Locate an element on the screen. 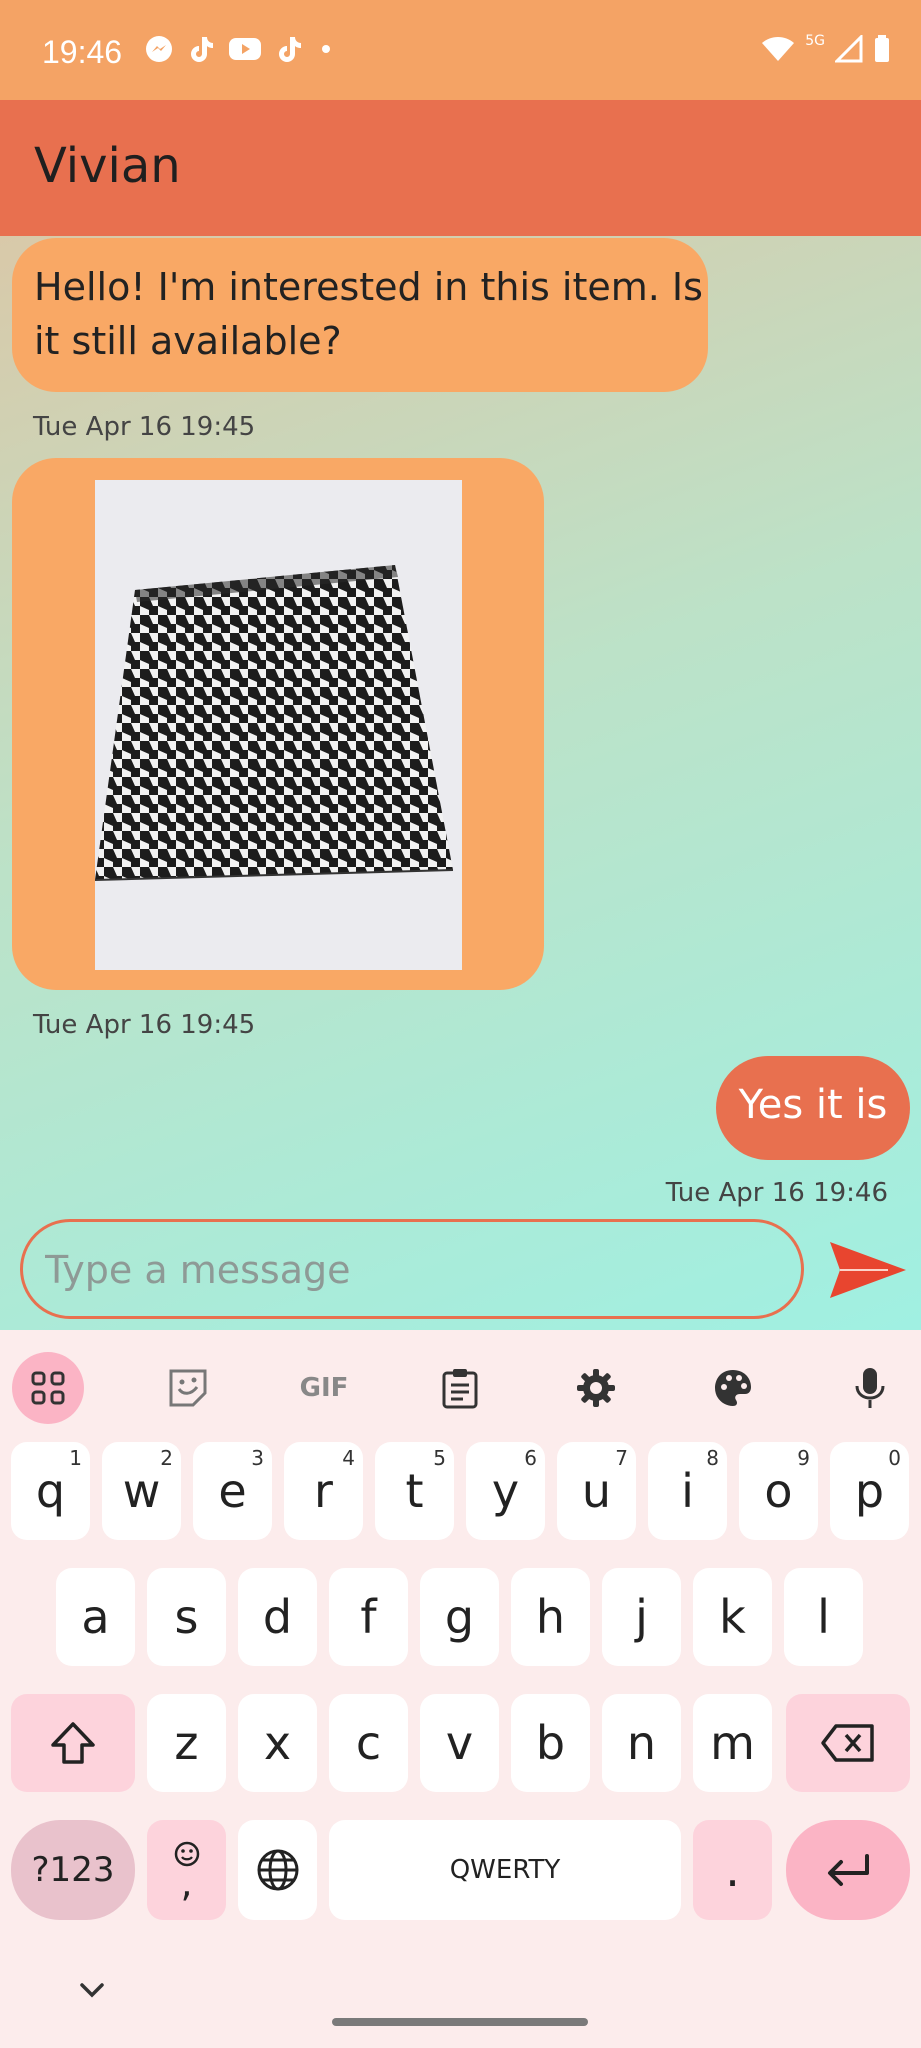 The height and width of the screenshot is (2048, 921). key-t: t5 is located at coordinates (414, 1491).